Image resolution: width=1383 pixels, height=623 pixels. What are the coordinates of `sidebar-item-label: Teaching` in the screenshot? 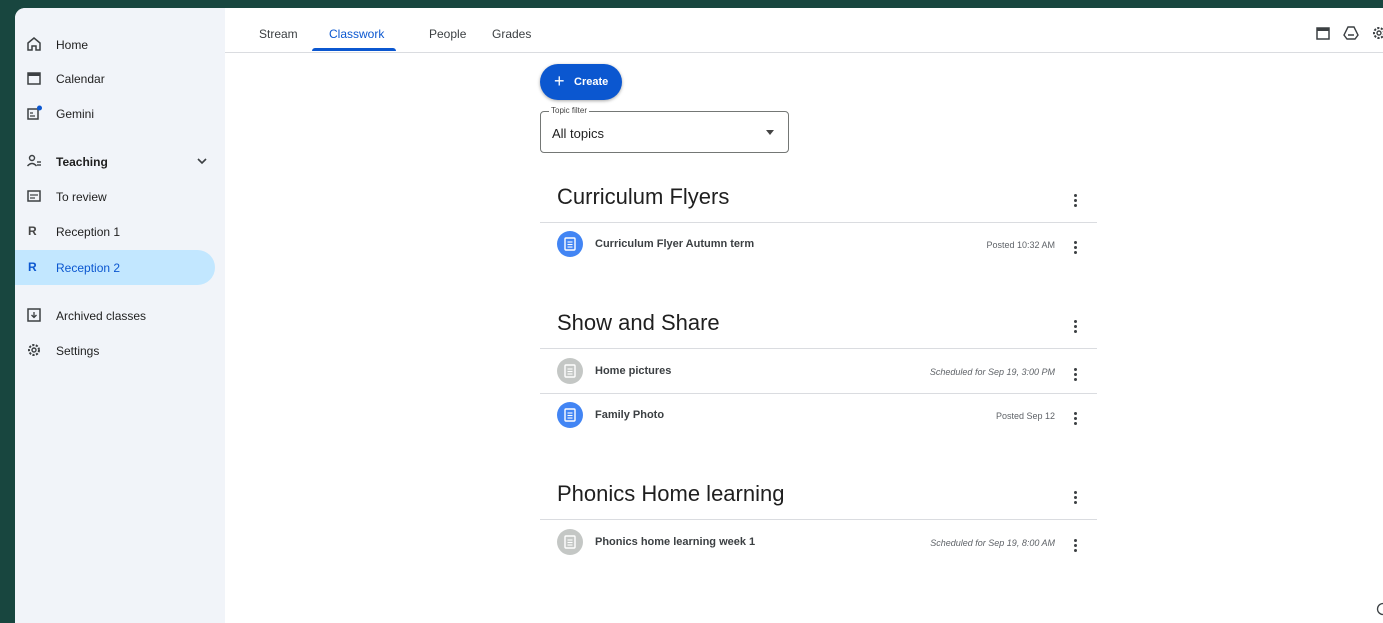 It's located at (82, 162).